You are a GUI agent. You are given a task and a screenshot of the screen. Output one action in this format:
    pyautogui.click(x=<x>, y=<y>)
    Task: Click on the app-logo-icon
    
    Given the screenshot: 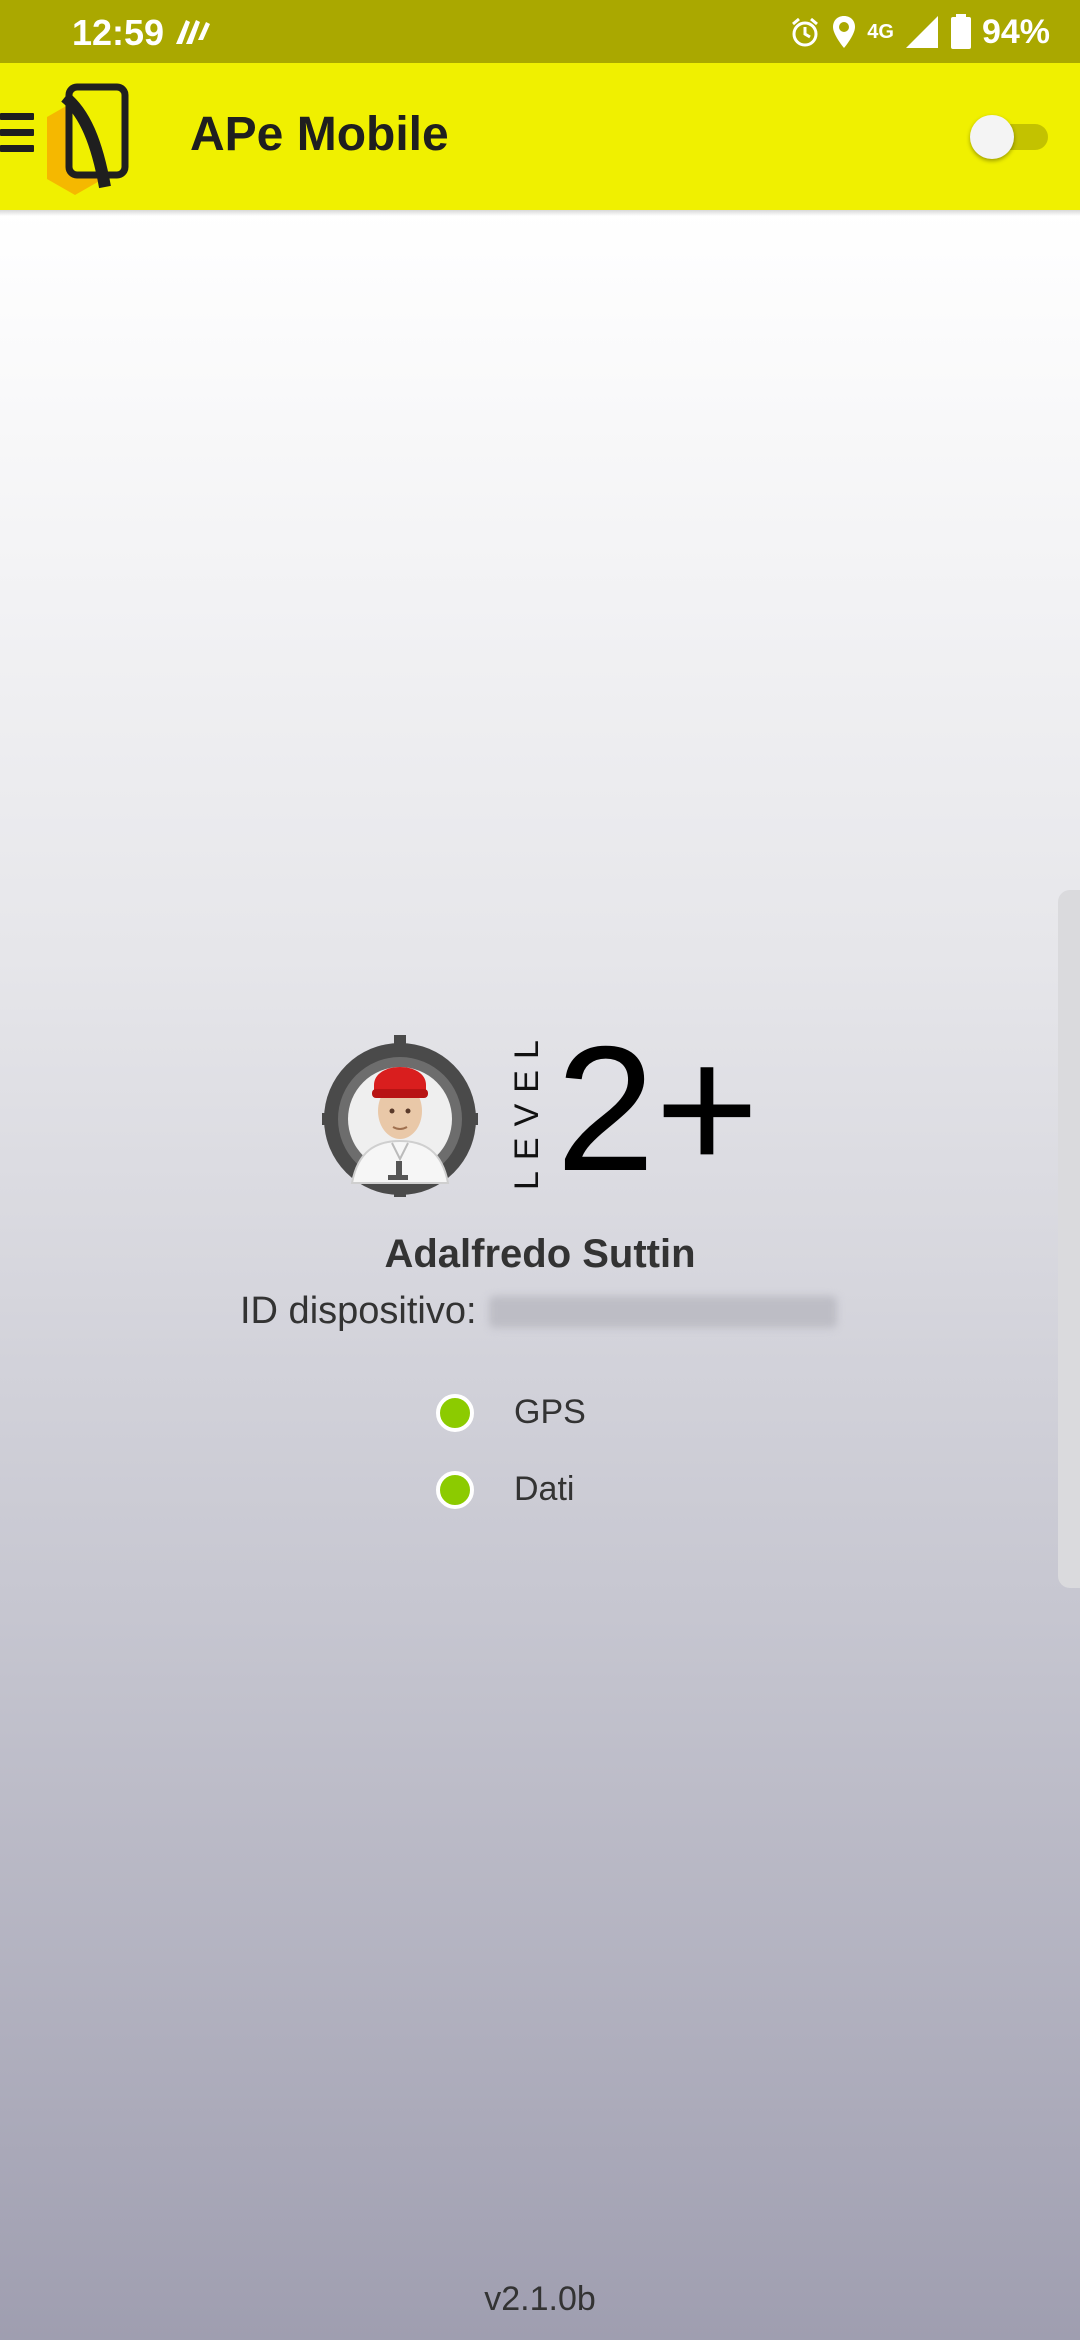 What is the action you would take?
    pyautogui.click(x=88, y=139)
    